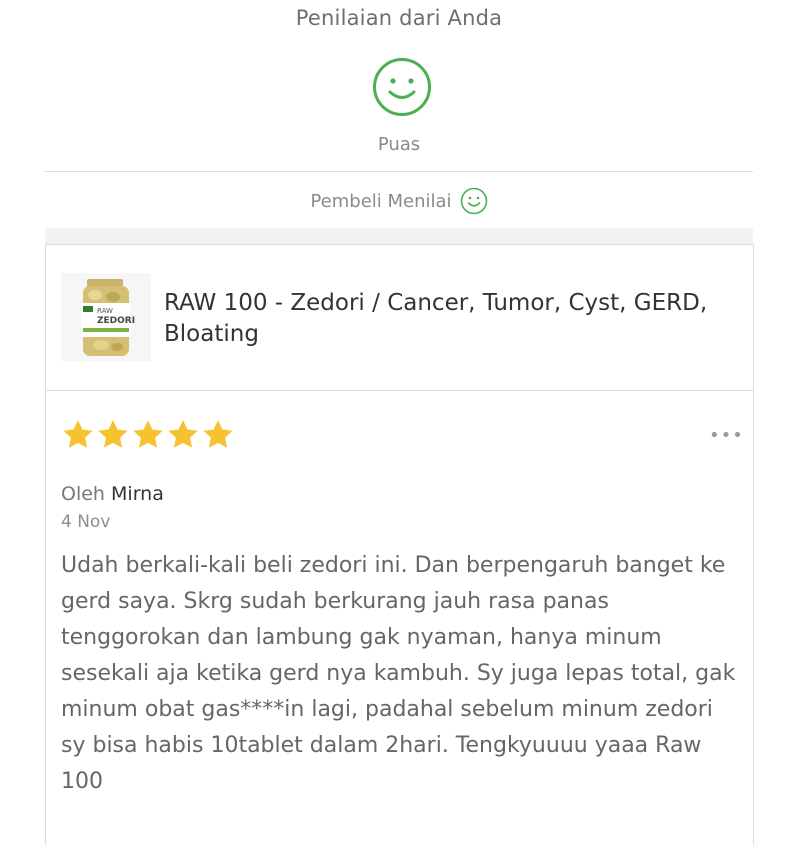  What do you see at coordinates (726, 436) in the screenshot?
I see `more-options-icon: •••` at bounding box center [726, 436].